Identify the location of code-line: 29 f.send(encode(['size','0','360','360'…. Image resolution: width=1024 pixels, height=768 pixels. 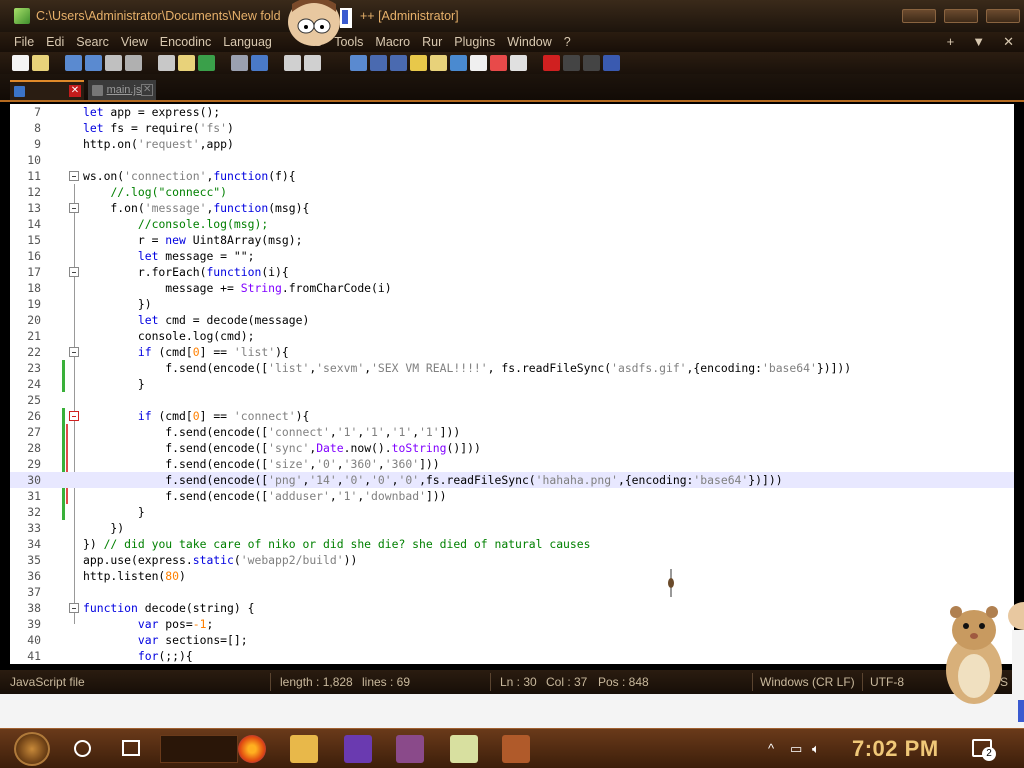
(512, 464).